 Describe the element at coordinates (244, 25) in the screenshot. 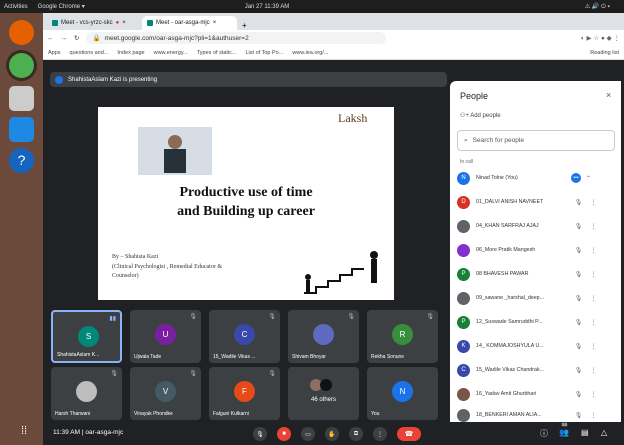

I see `new-tab-button: +` at that location.